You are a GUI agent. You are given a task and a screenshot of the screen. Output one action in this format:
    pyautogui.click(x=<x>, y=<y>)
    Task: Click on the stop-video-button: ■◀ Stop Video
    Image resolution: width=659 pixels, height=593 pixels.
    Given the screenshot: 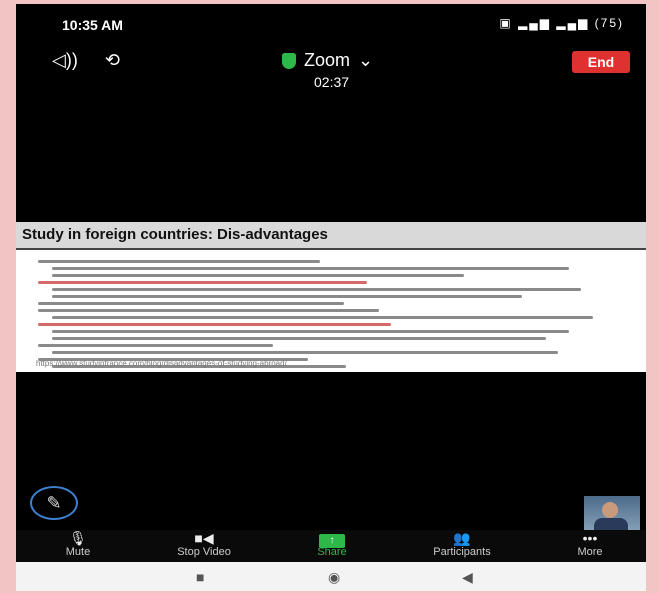 What is the action you would take?
    pyautogui.click(x=204, y=544)
    